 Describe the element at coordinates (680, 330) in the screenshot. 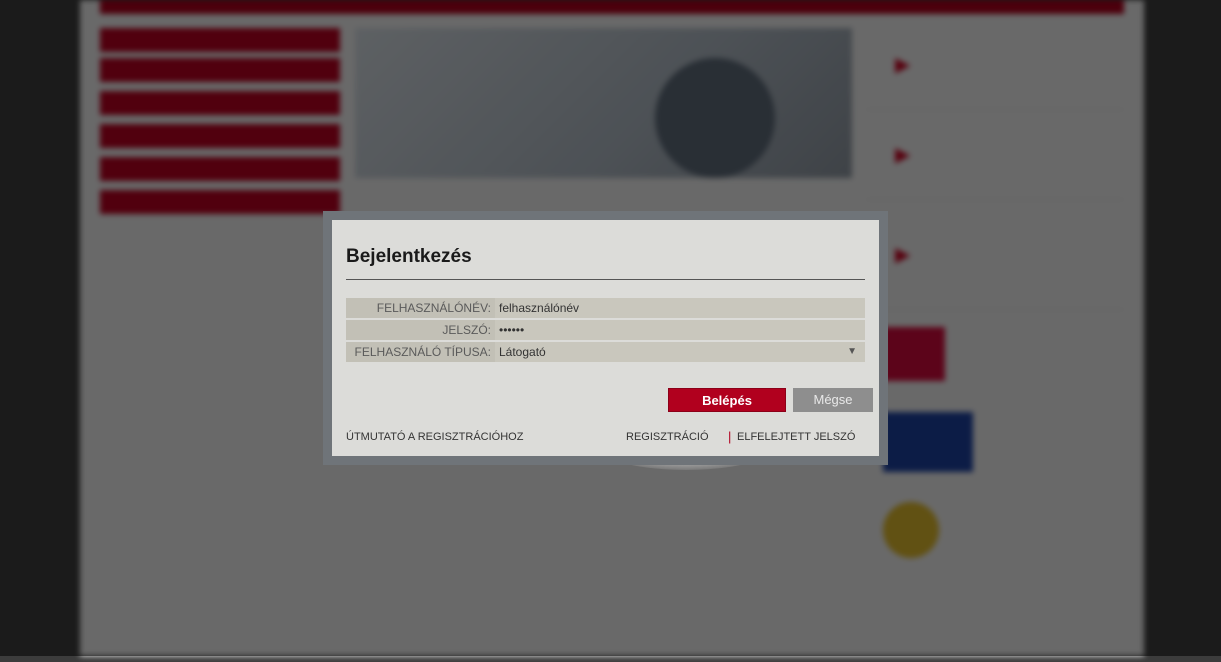

I see `password-input: ••••••` at that location.